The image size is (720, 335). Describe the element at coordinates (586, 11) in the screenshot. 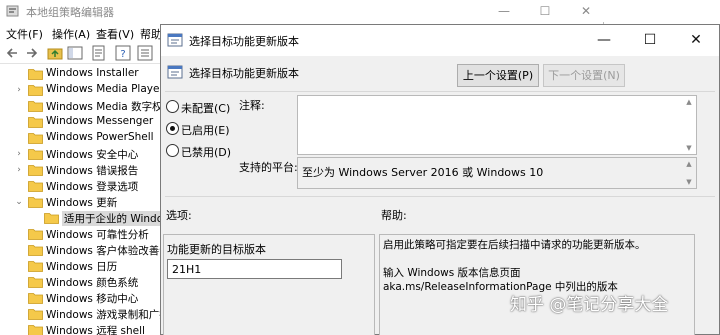

I see `close-icon: ✕` at that location.